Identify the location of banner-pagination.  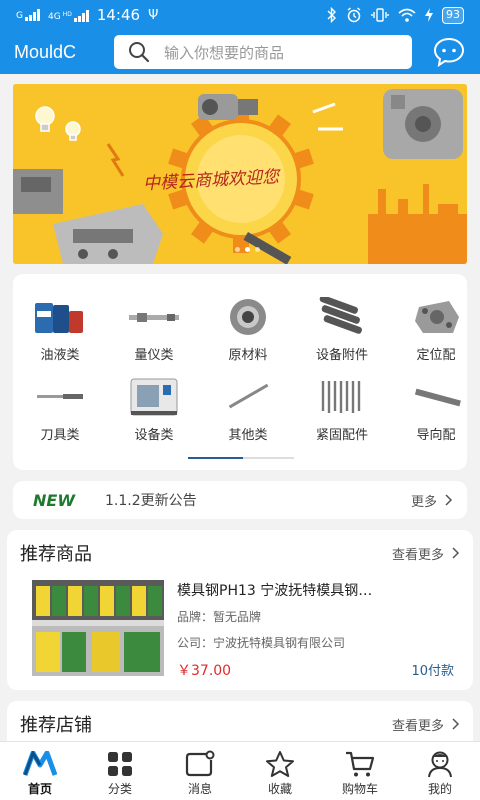
(247, 249).